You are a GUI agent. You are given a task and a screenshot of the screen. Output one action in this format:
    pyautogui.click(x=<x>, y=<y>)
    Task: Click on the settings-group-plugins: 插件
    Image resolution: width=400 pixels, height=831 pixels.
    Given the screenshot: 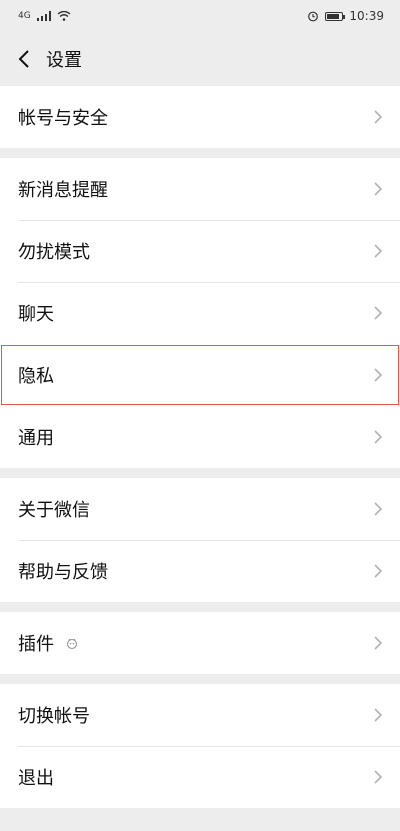 What is the action you would take?
    pyautogui.click(x=200, y=643)
    